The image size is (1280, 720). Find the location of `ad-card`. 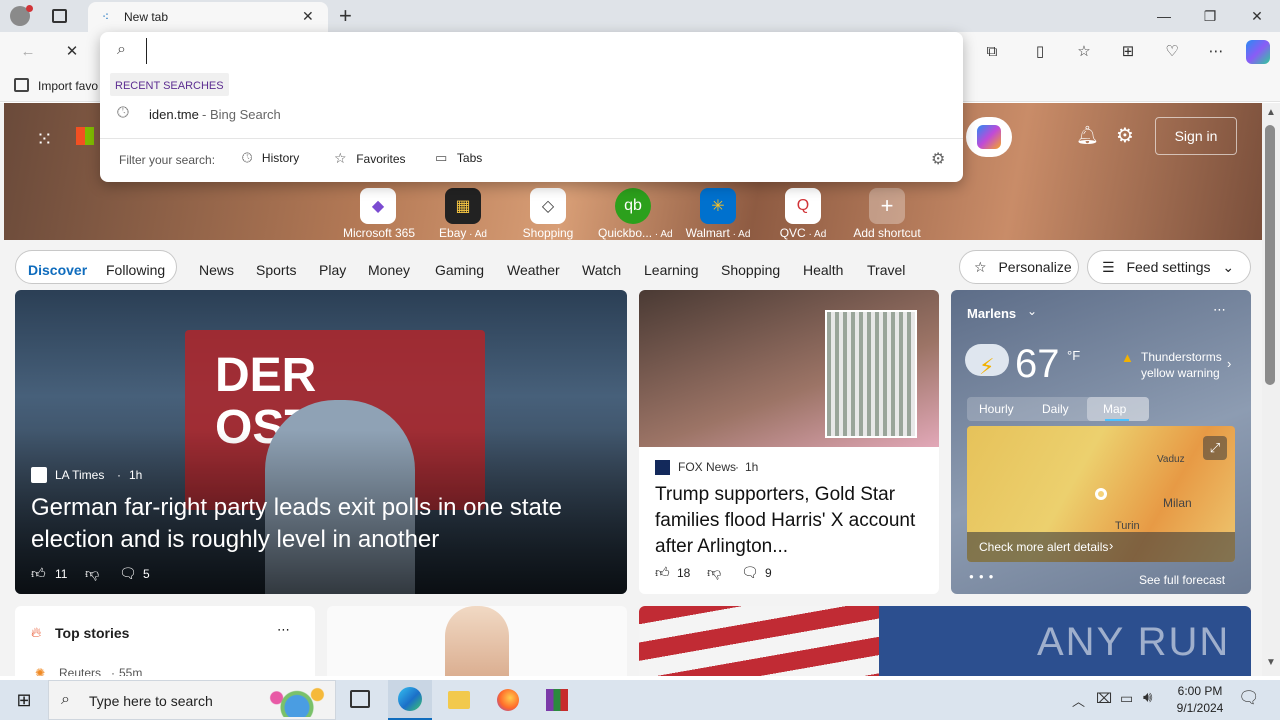

ad-card is located at coordinates (477, 641).